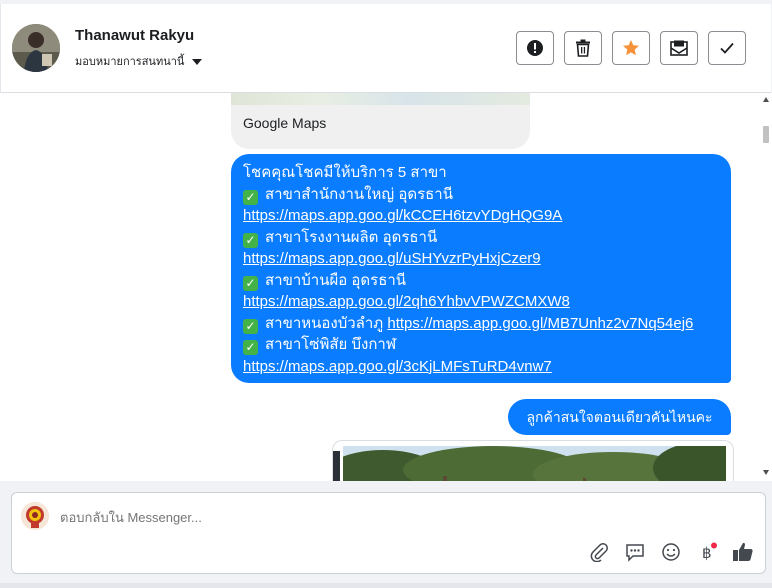 This screenshot has width=772, height=588. I want to click on map-card: Google Maps, so click(380, 121).